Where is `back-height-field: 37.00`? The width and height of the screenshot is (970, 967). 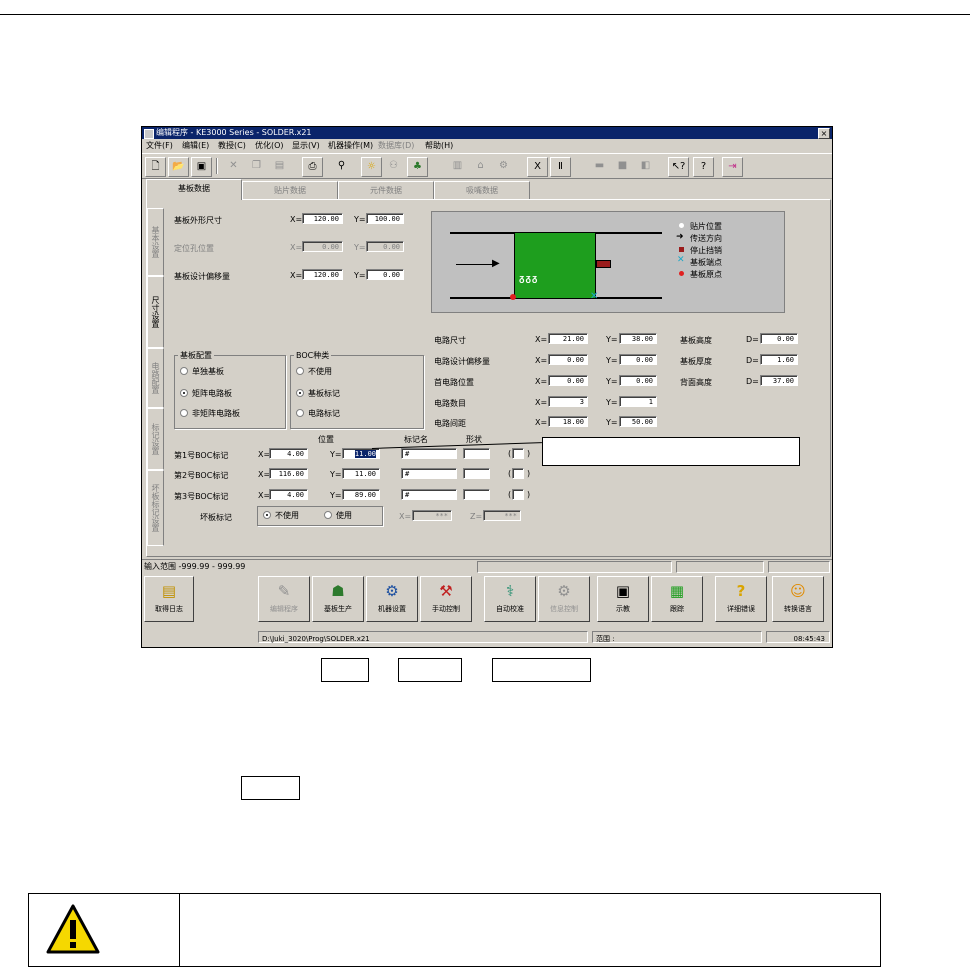 back-height-field: 37.00 is located at coordinates (779, 380).